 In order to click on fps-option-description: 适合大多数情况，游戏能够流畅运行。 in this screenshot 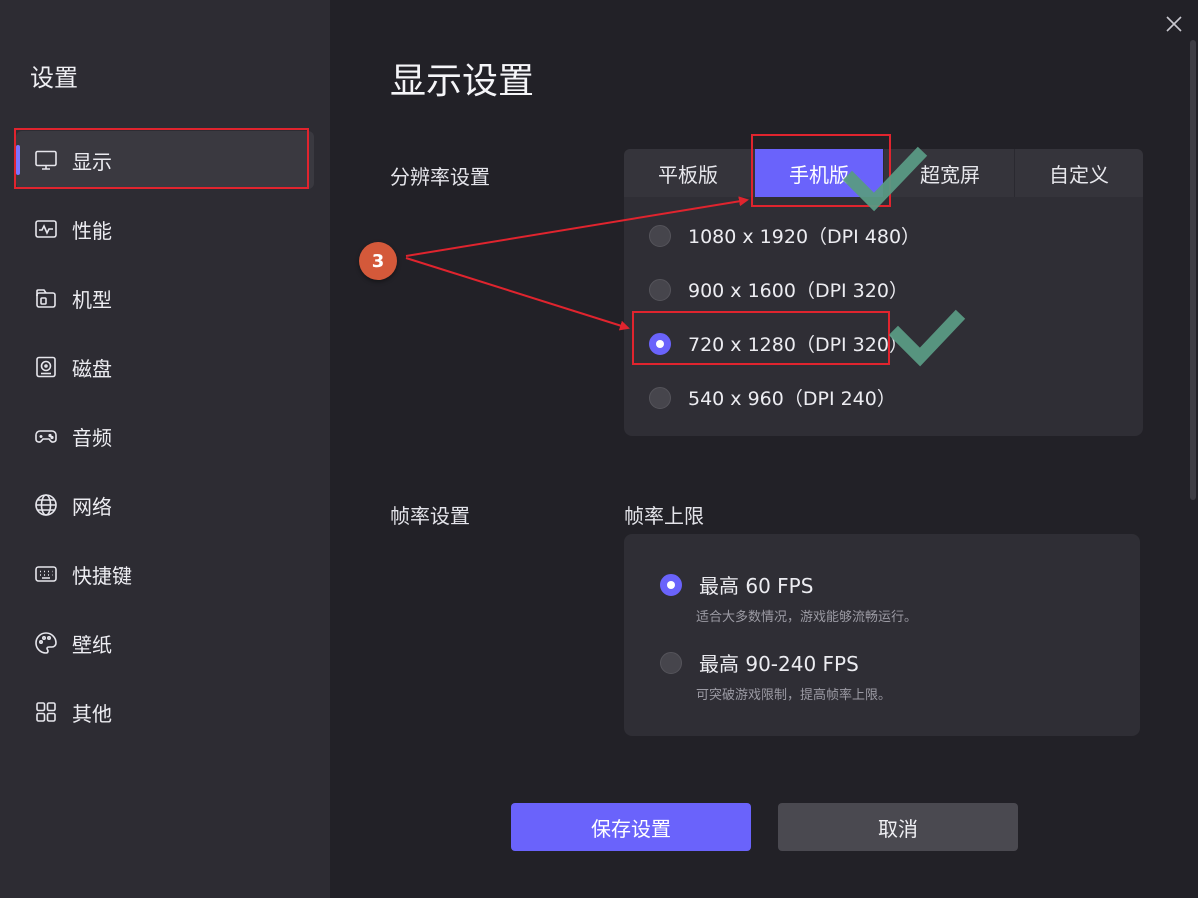, I will do `click(807, 617)`.